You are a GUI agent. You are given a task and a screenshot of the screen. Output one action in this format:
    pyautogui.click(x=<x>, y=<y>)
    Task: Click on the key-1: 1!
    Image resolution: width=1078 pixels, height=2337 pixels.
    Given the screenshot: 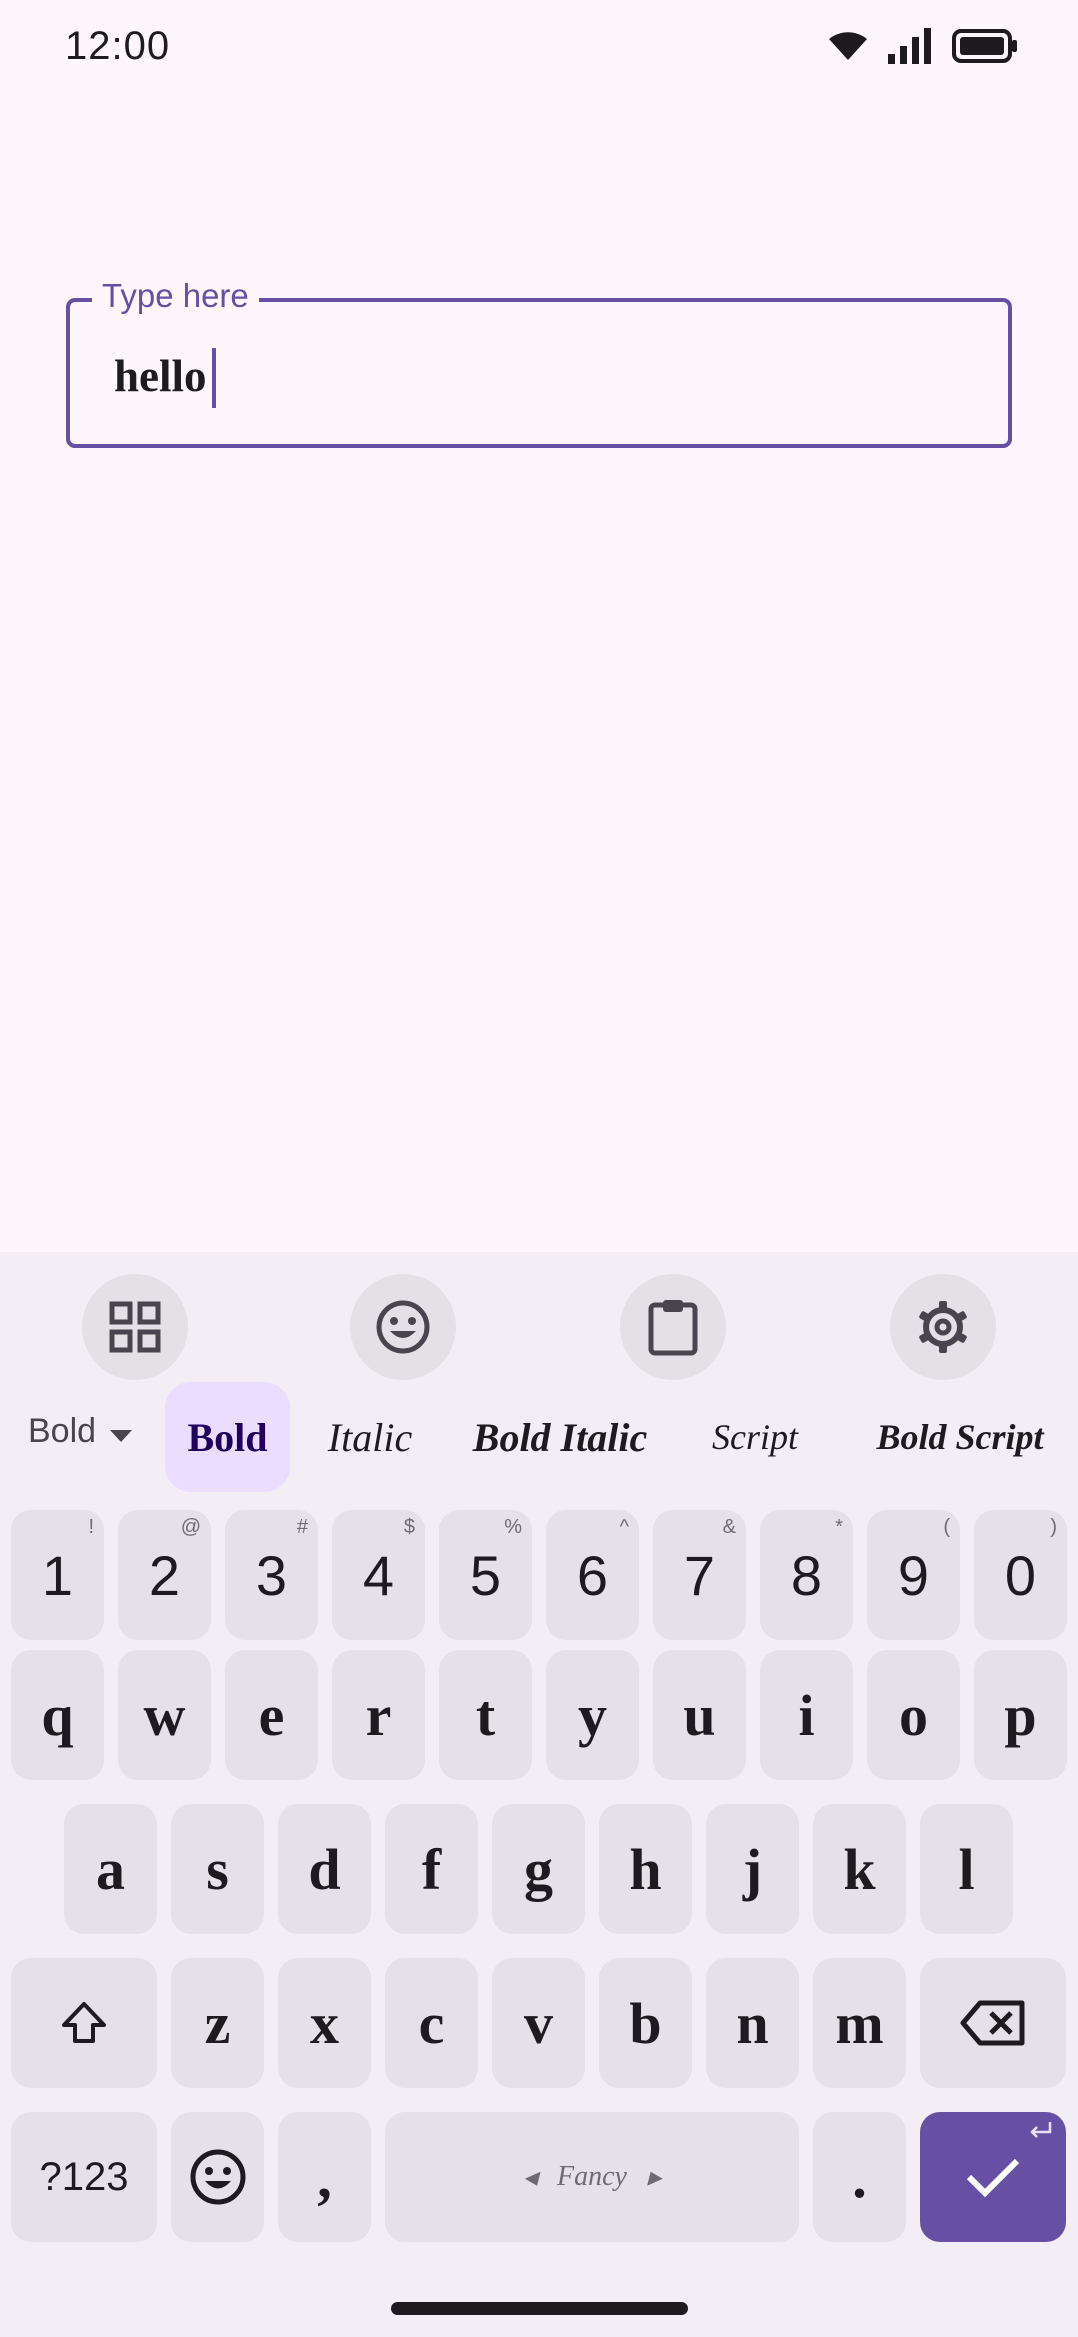 What is the action you would take?
    pyautogui.click(x=57, y=1575)
    